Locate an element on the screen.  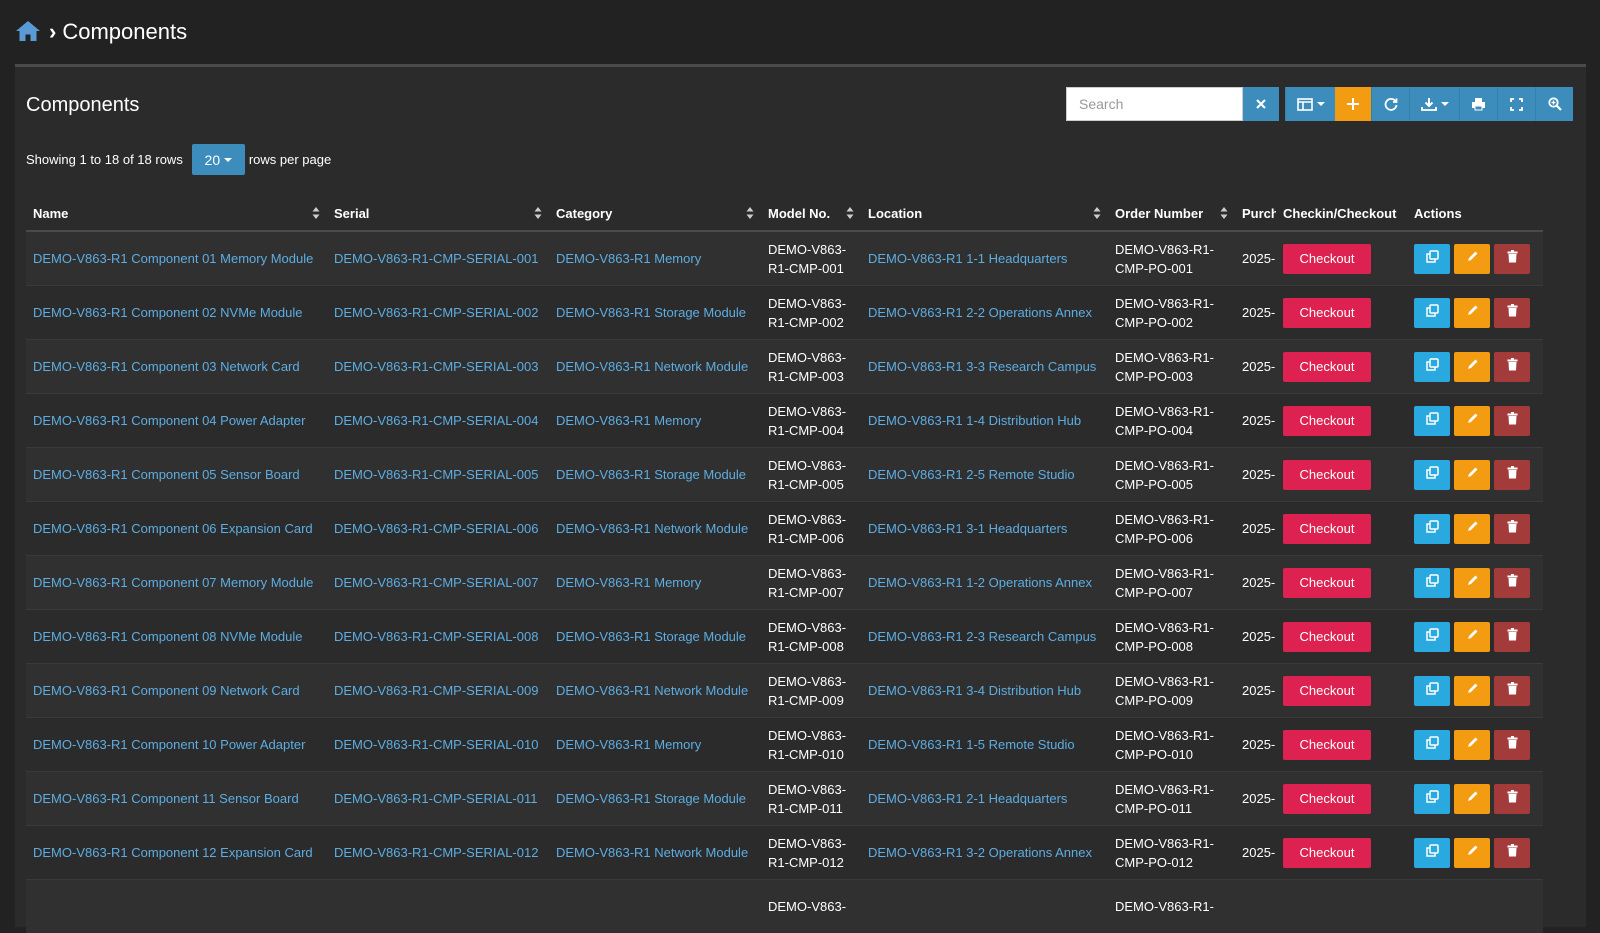
column-header-serial: Serial is located at coordinates (438, 213).